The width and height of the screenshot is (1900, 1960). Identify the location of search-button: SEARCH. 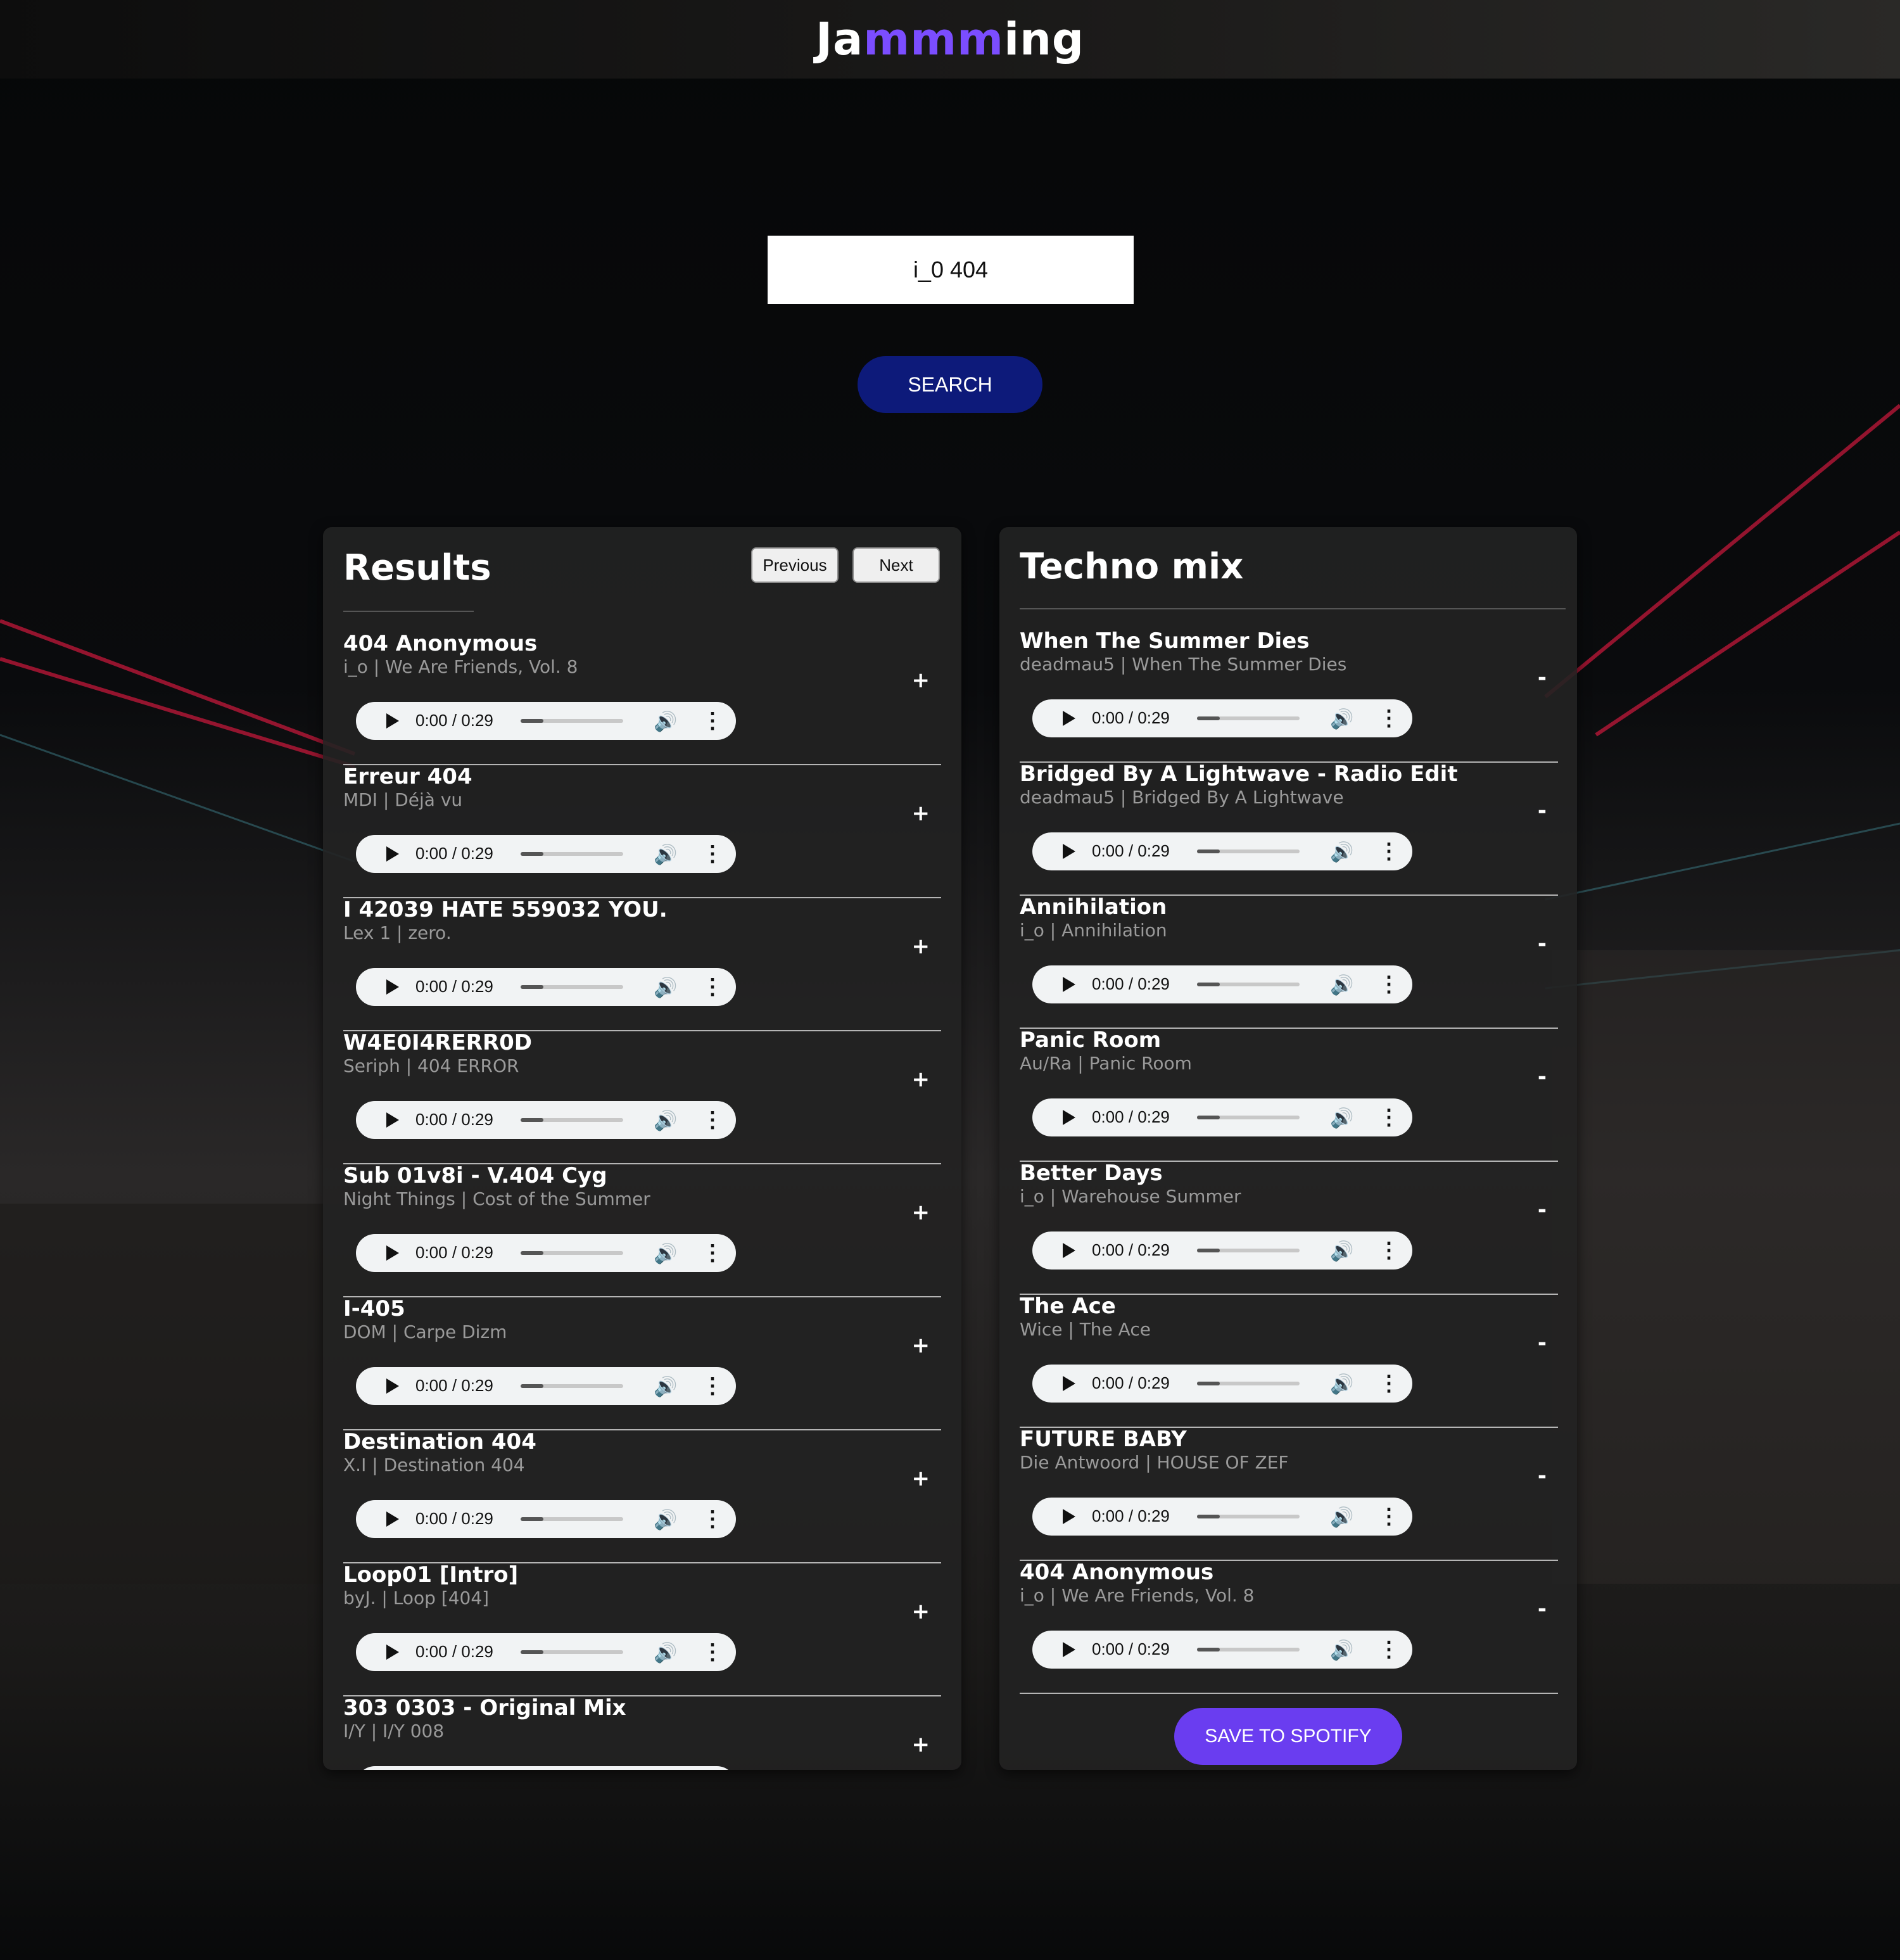
(950, 384).